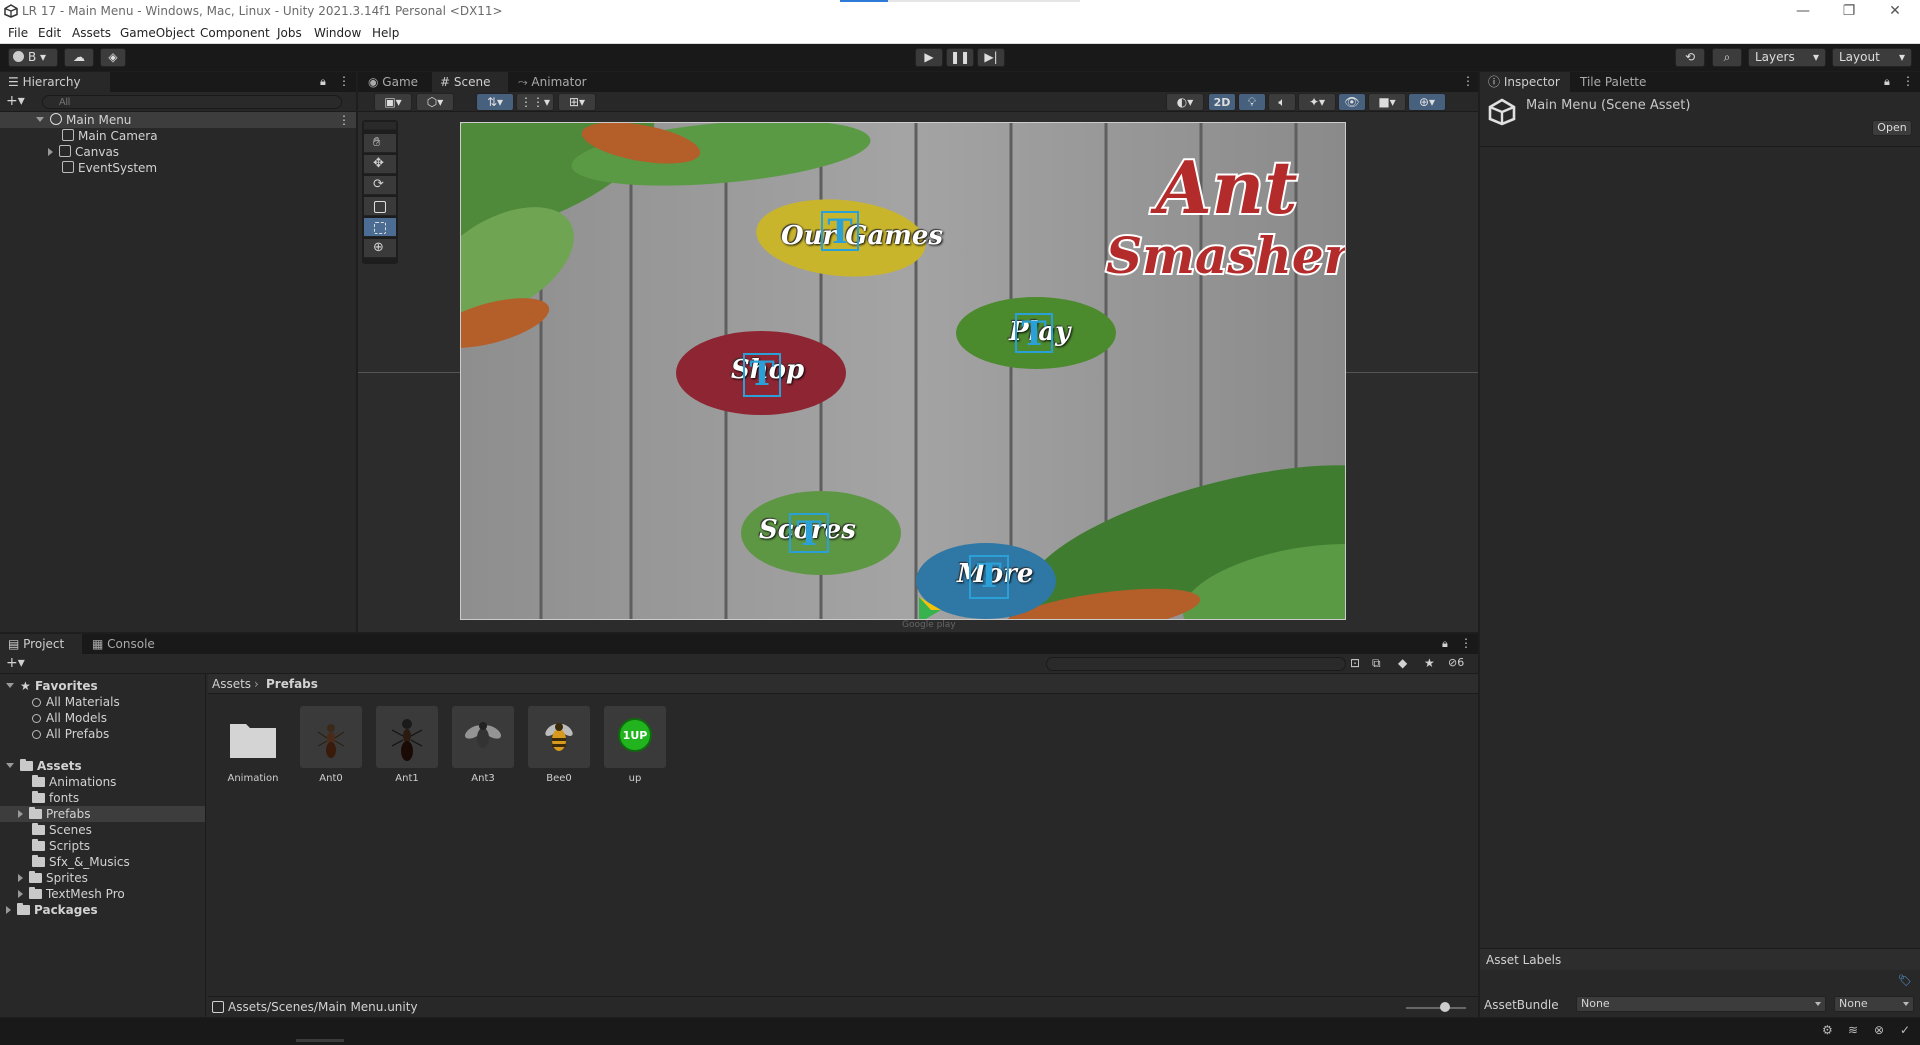 The height and width of the screenshot is (1045, 1920). I want to click on stack-icon: ≋, so click(1853, 1030).